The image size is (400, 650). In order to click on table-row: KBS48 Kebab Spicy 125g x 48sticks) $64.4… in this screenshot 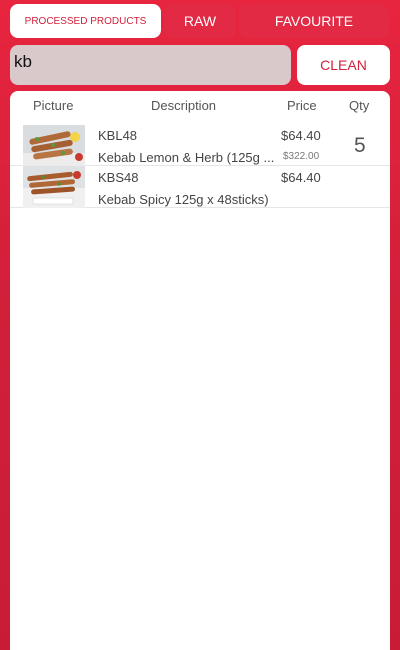, I will do `click(200, 187)`.